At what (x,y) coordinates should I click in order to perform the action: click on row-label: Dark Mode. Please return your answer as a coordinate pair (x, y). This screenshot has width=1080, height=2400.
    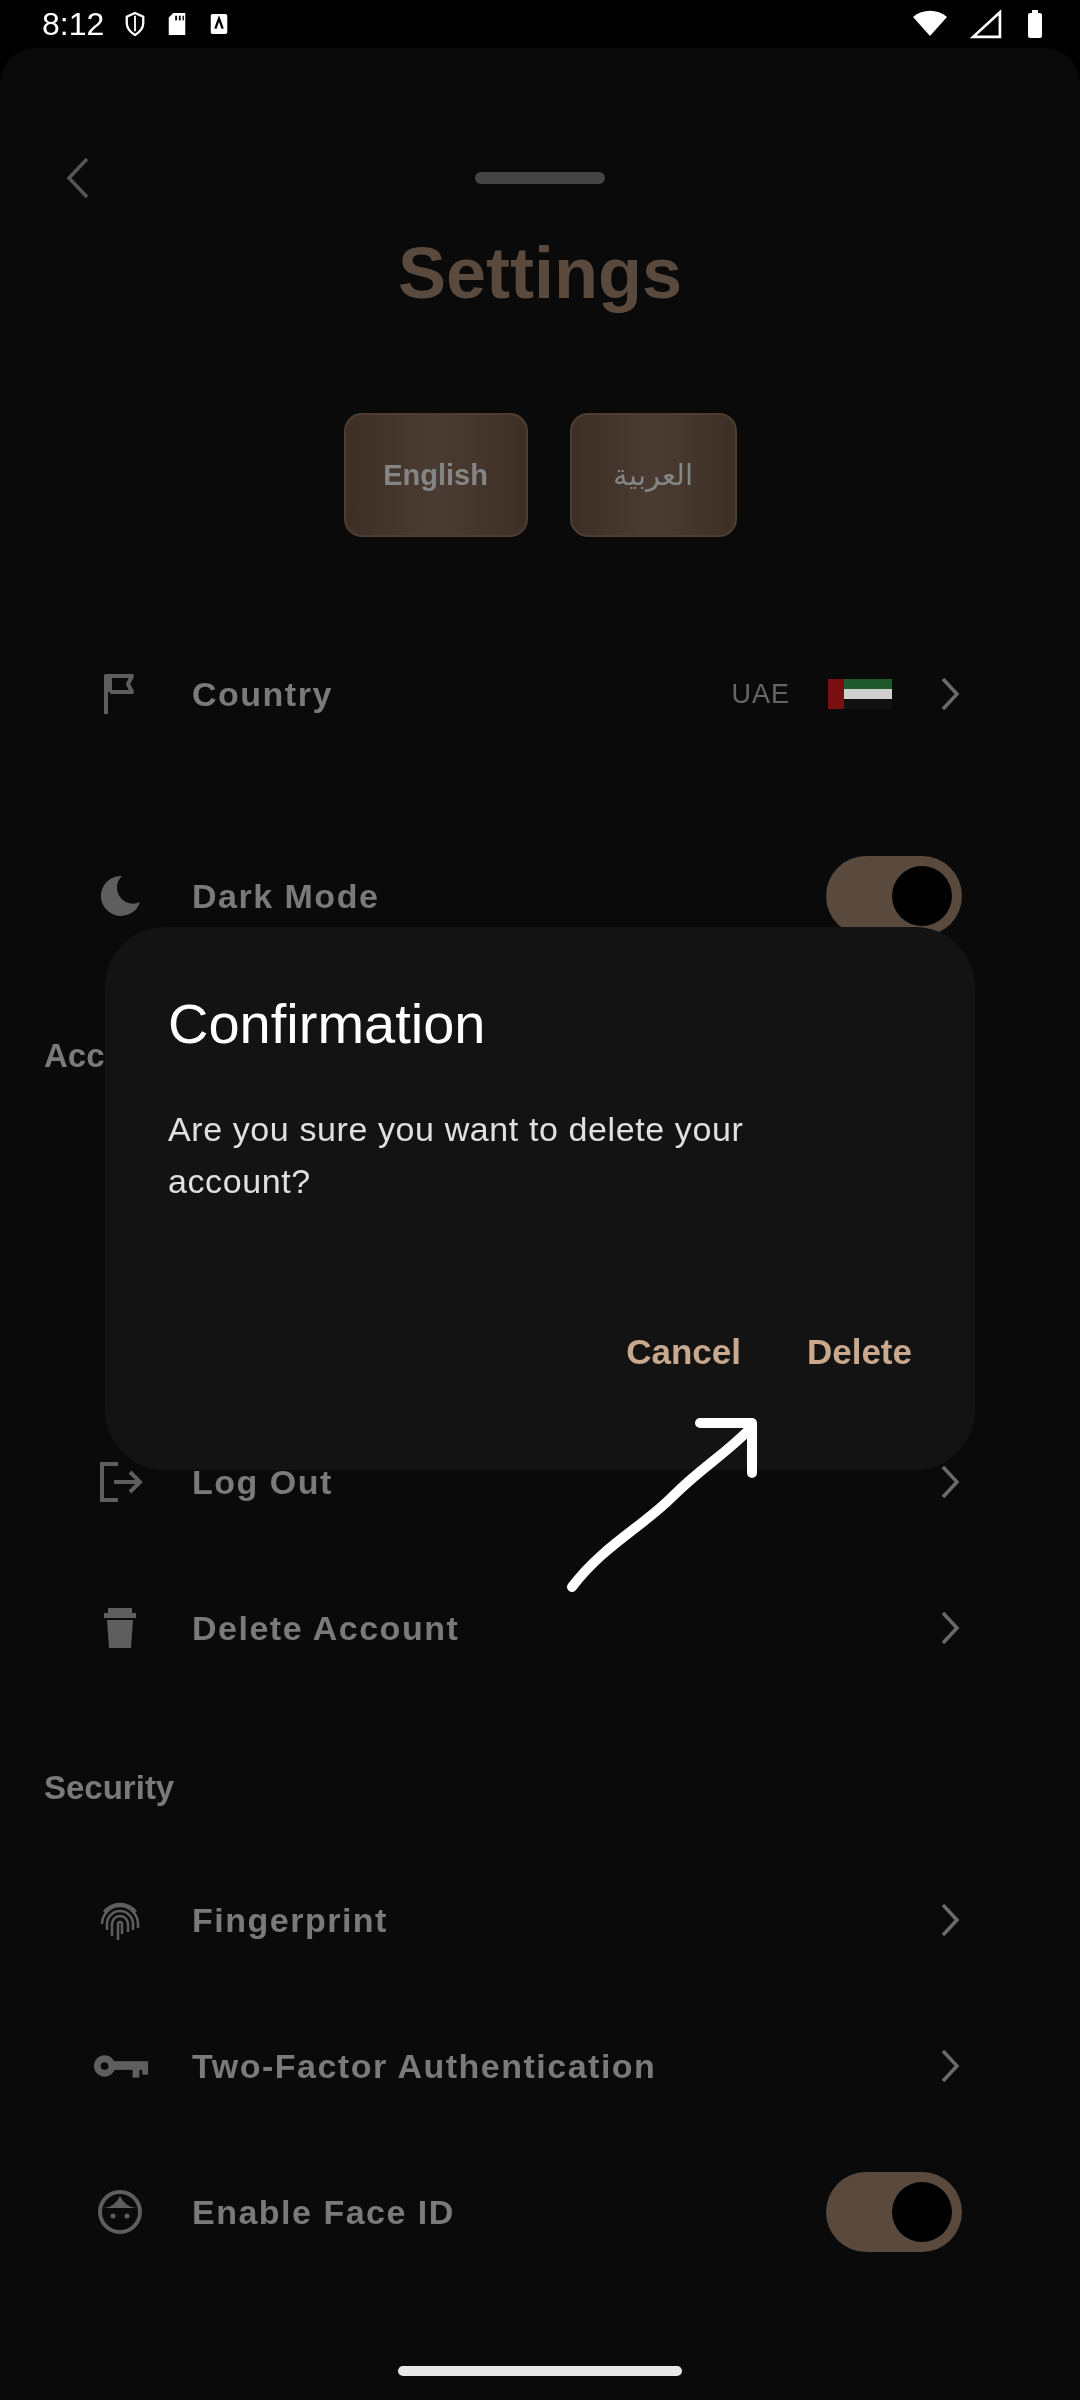
    Looking at the image, I should click on (286, 896).